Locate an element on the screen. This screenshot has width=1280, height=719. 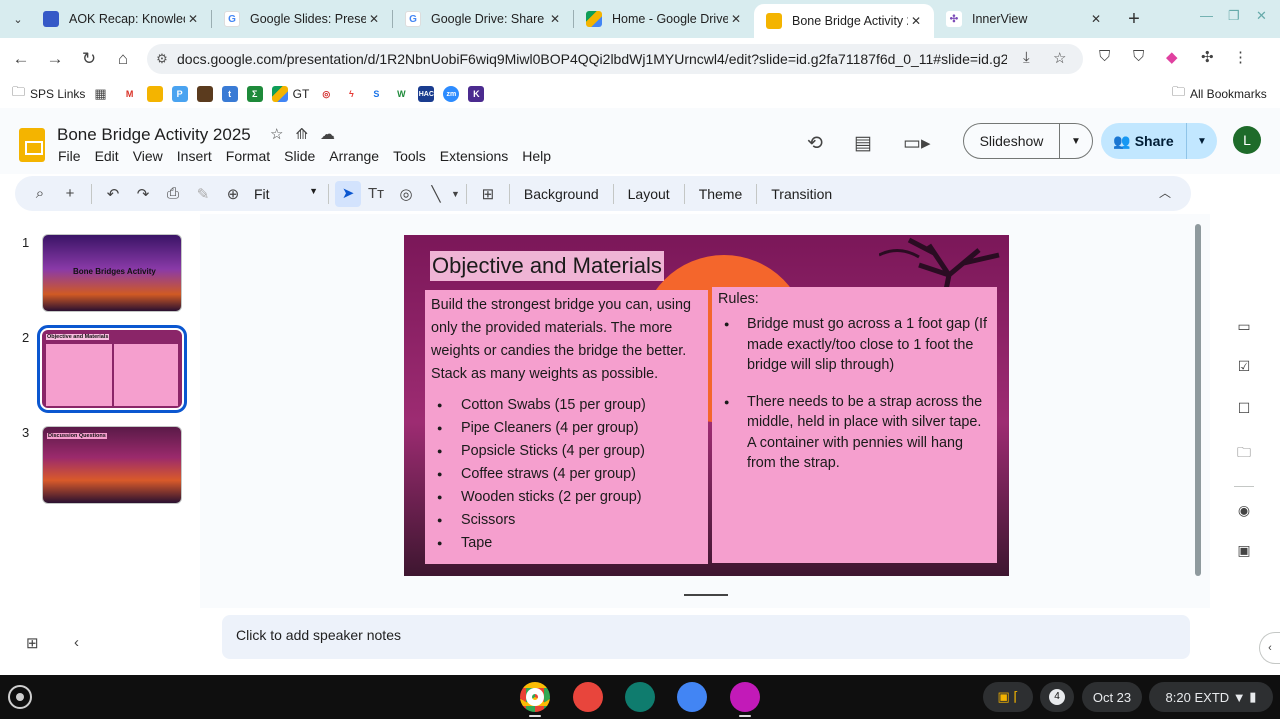
browser-tab: G Google Slides: Present ✕ is located at coordinates (302, 19).